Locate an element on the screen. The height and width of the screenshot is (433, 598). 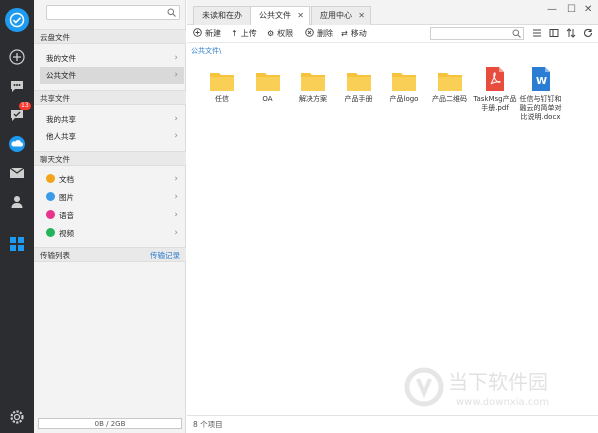
messages-icon: 13 is located at coordinates (17, 114).